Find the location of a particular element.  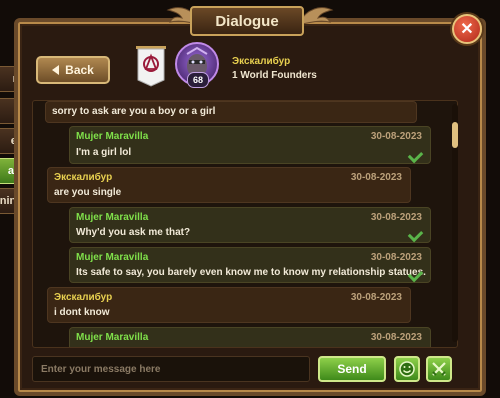

window-title: Dialogue is located at coordinates (247, 21).